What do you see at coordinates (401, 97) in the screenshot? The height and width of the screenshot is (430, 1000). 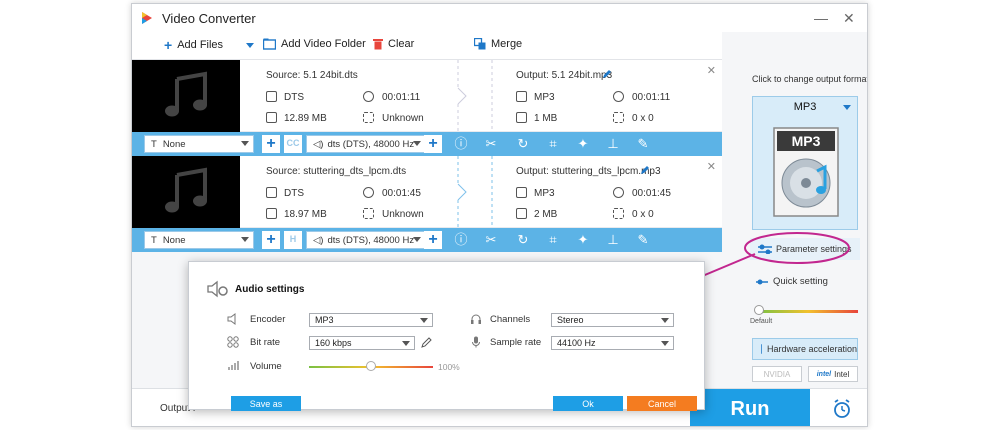 I see `source-duration: 00:01:11` at bounding box center [401, 97].